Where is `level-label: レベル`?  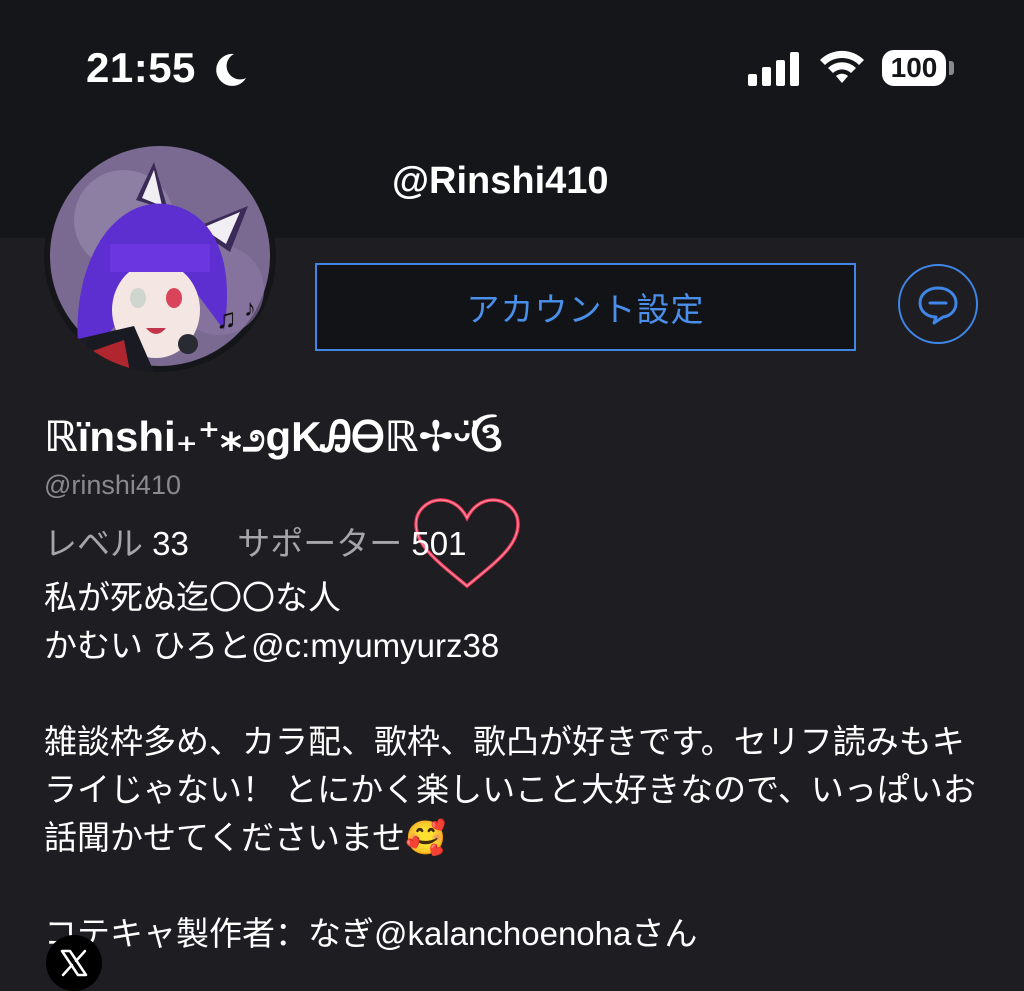 level-label: レベル is located at coordinates (93, 543).